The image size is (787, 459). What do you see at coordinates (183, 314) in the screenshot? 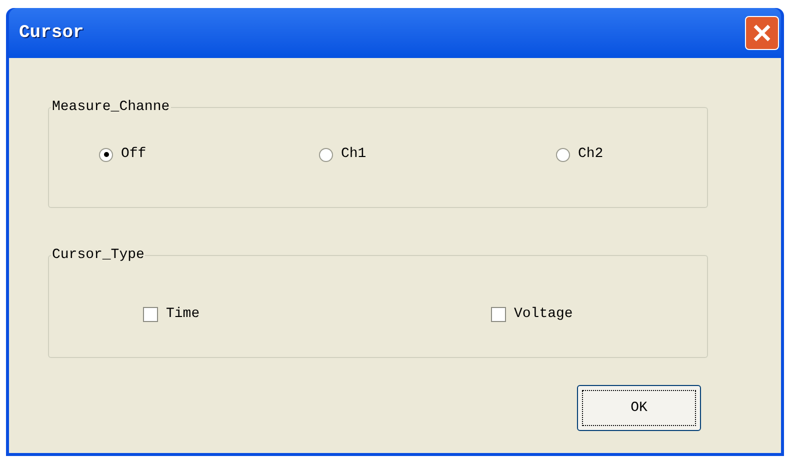
I see `checkbox-label: Time` at bounding box center [183, 314].